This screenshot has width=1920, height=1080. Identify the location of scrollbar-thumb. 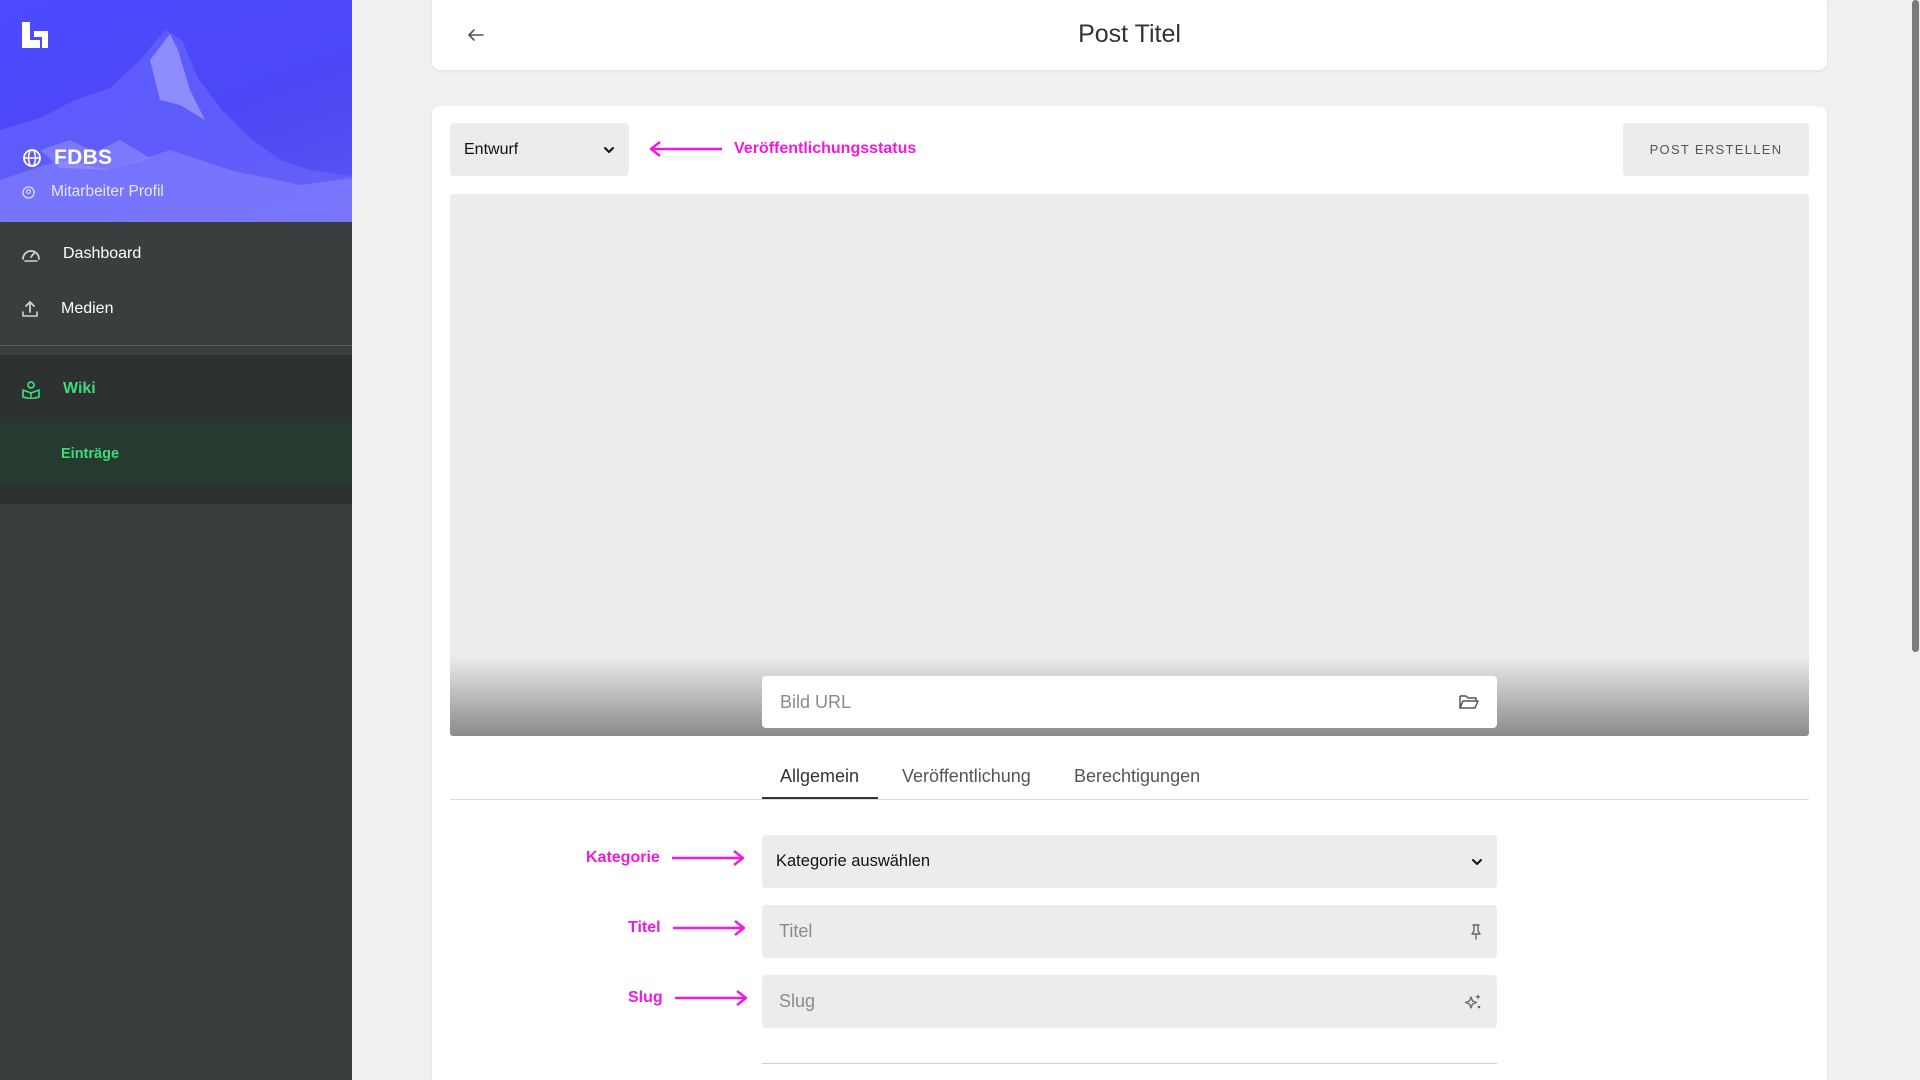
(1915, 326).